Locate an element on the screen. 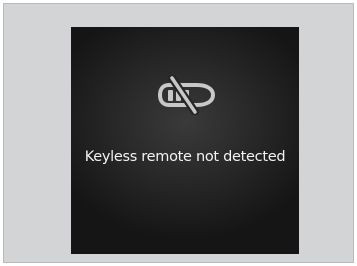  keyless-remote-off-icon is located at coordinates (187, 95).